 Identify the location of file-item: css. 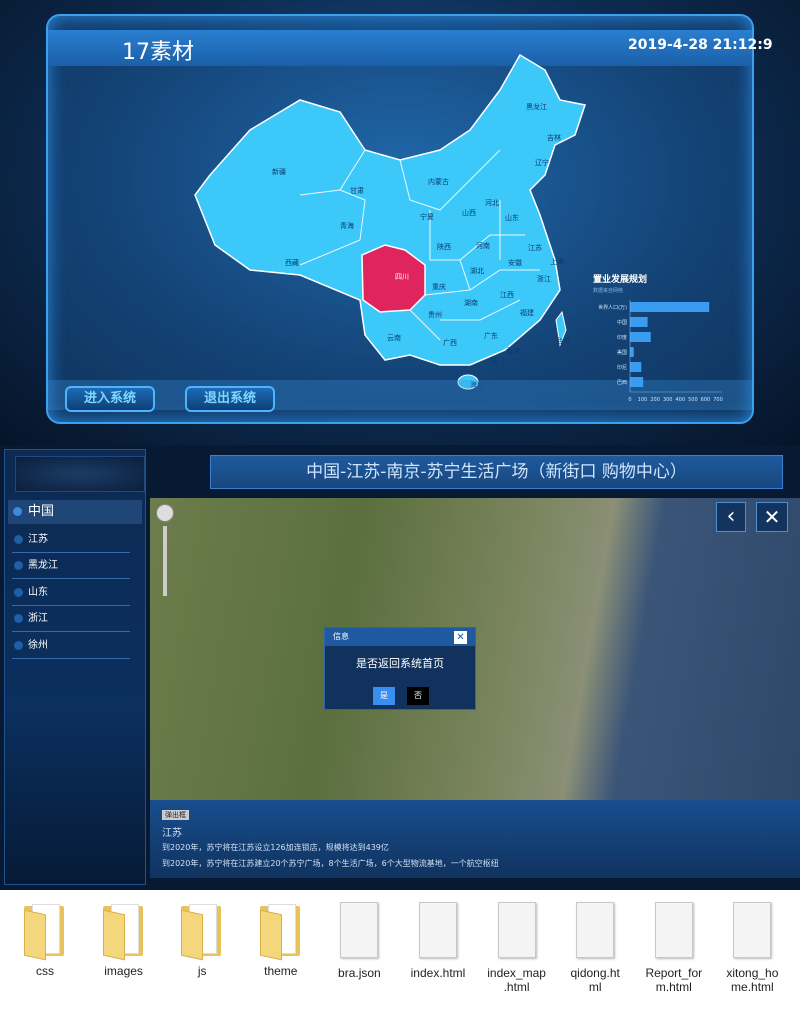
(45, 938).